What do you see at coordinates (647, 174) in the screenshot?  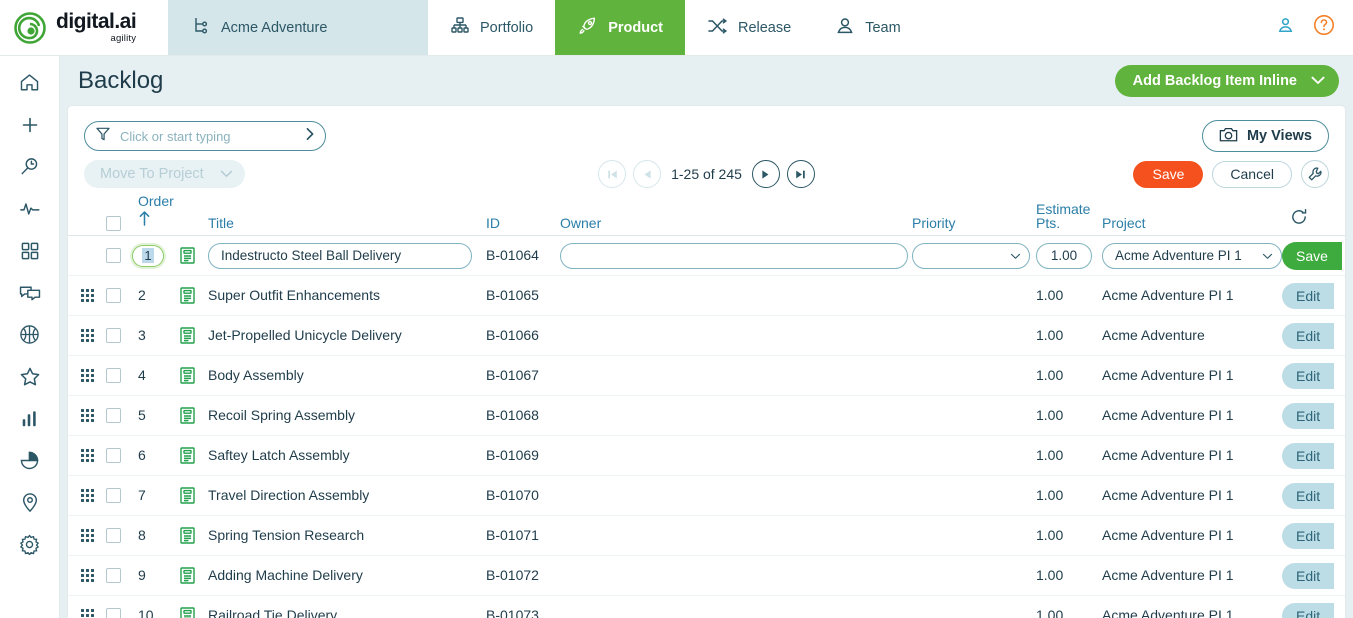 I see `page-prev-button` at bounding box center [647, 174].